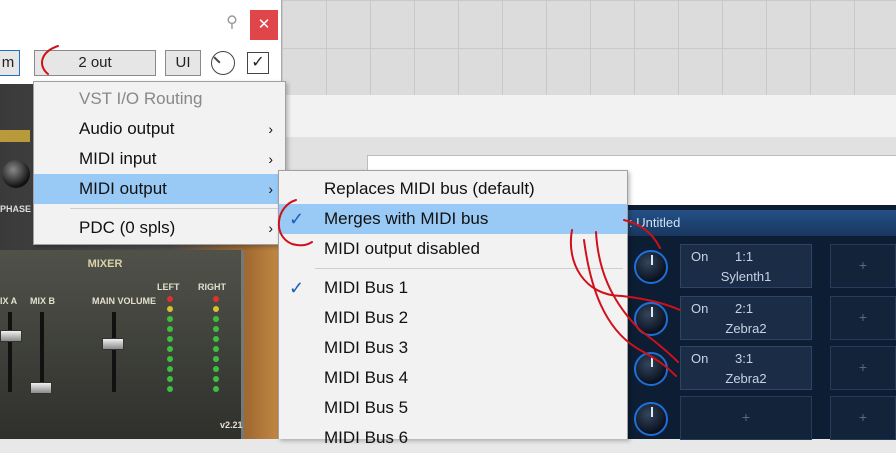  What do you see at coordinates (95, 63) in the screenshot?
I see `output-routing-button: 2 out` at bounding box center [95, 63].